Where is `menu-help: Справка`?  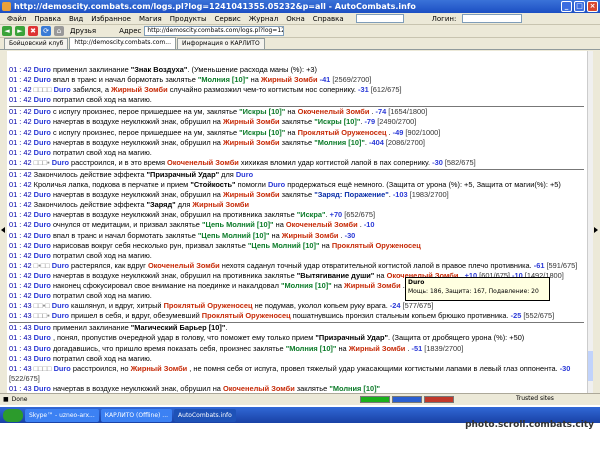 menu-help: Справка is located at coordinates (328, 19).